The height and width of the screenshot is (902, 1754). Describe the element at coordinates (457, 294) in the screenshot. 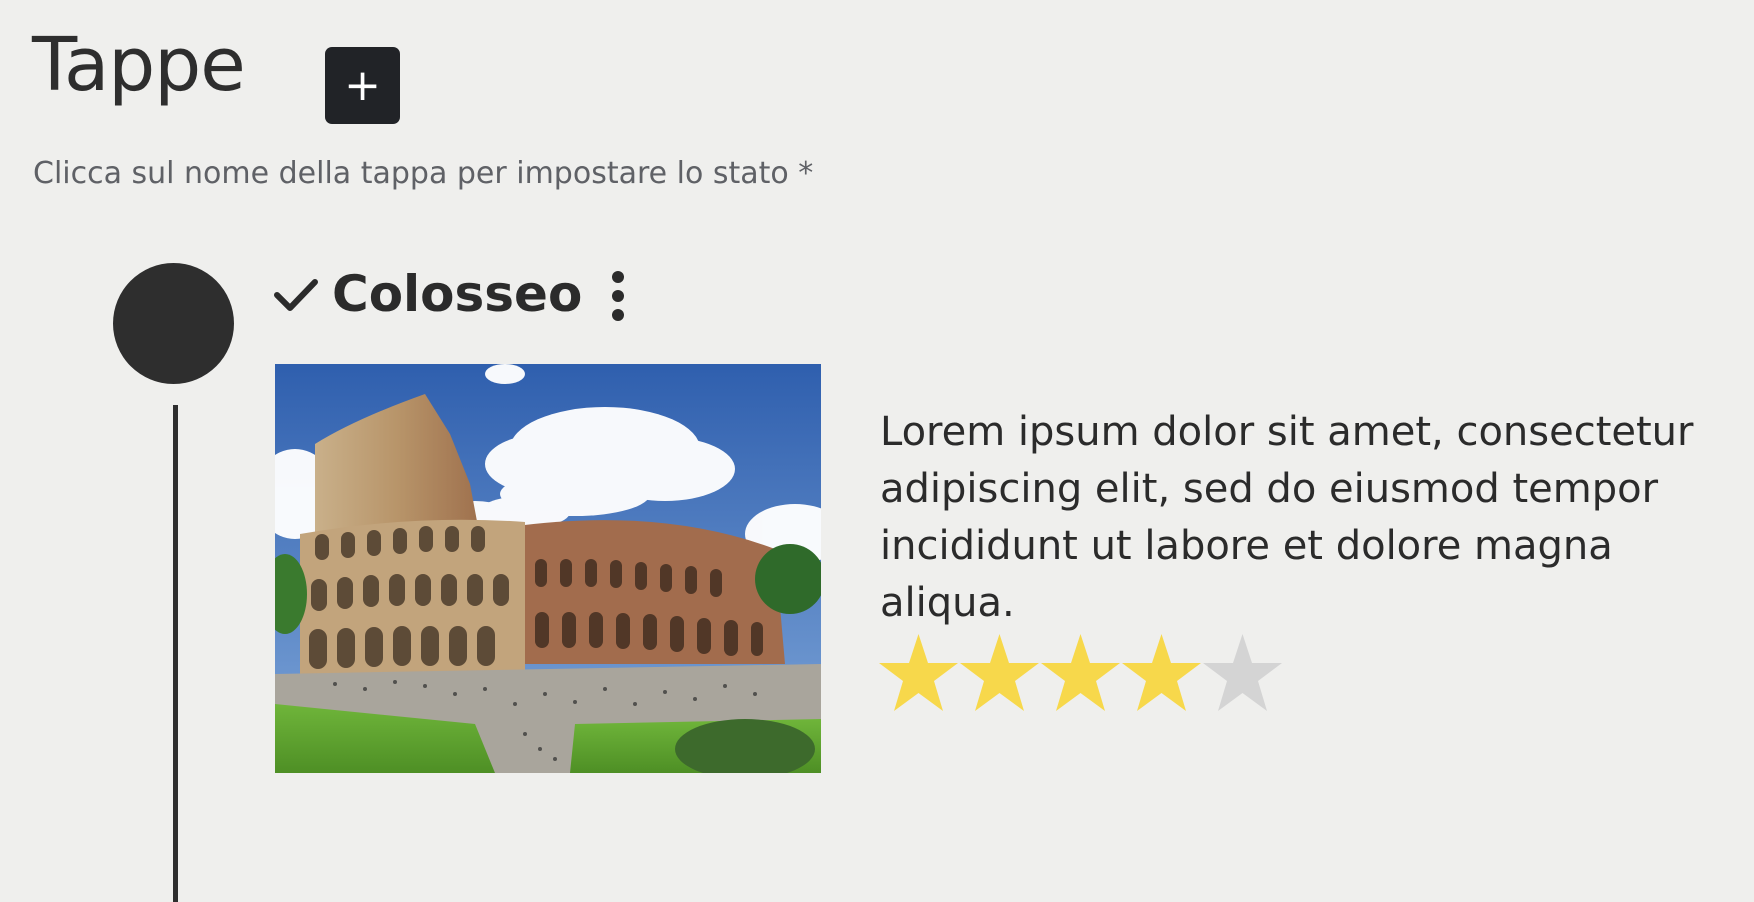

I see `stop-name: Colosseo` at that location.